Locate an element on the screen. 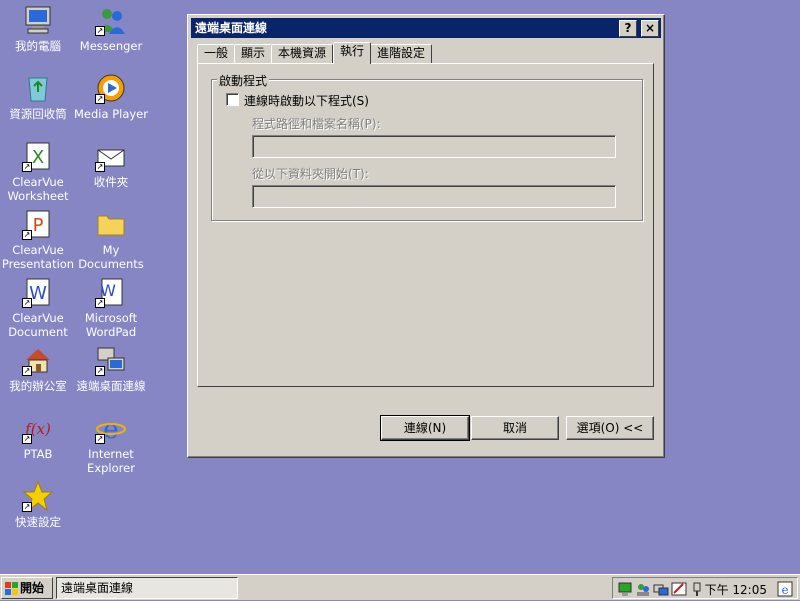 The image size is (800, 601). svg-text: X is located at coordinates (38, 157).